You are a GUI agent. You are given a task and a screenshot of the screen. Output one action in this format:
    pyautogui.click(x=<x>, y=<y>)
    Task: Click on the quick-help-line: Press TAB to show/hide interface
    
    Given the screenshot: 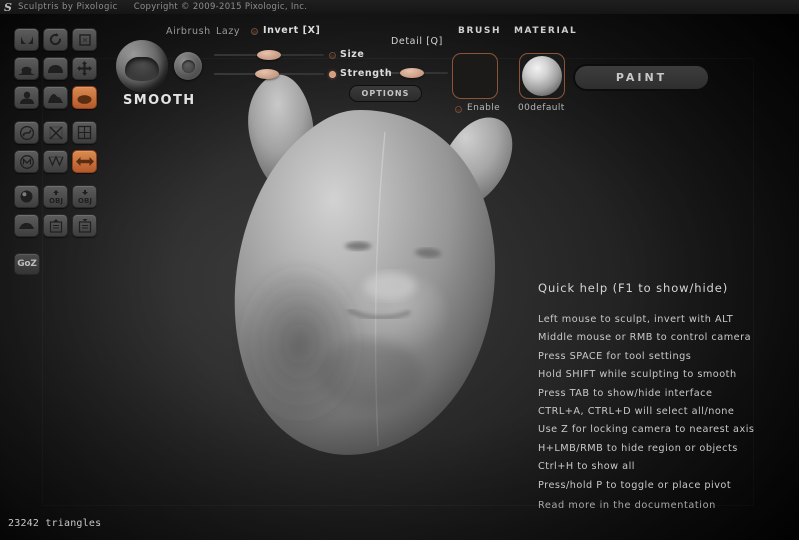 What is the action you would take?
    pyautogui.click(x=625, y=393)
    